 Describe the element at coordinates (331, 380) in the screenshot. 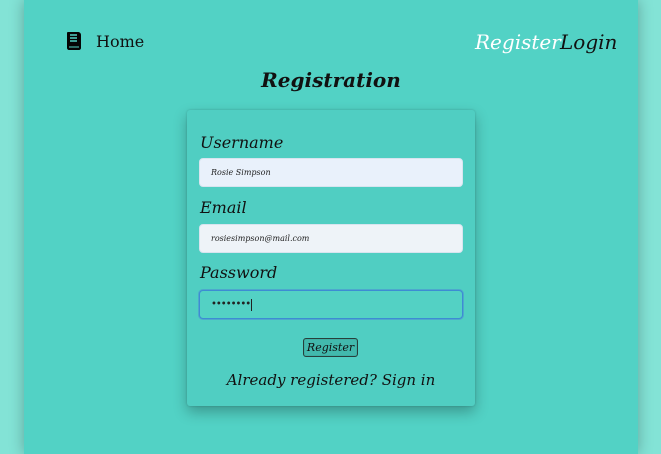

I see `sign-in-link: Already registered? Sign in` at that location.